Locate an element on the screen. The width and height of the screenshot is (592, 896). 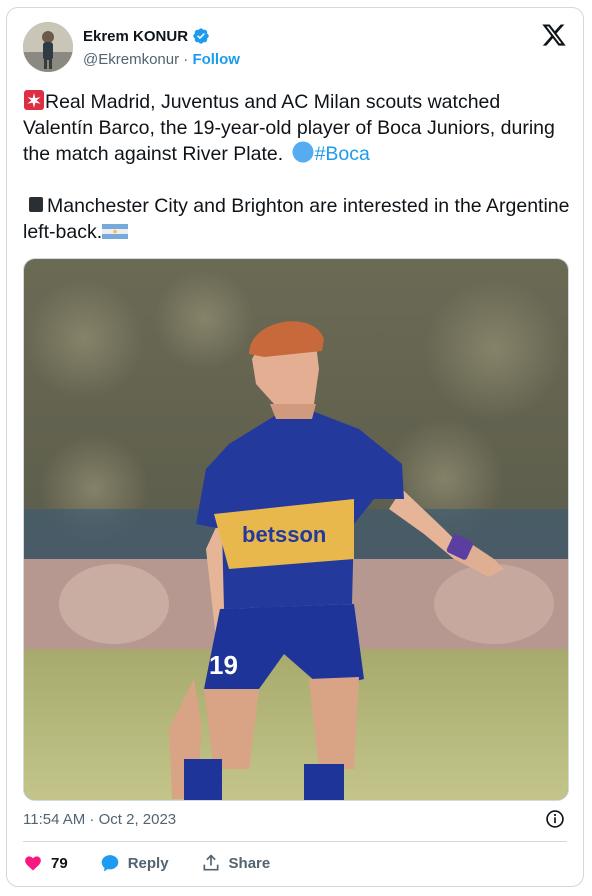
argentina-flag-emoji is located at coordinates (115, 231).